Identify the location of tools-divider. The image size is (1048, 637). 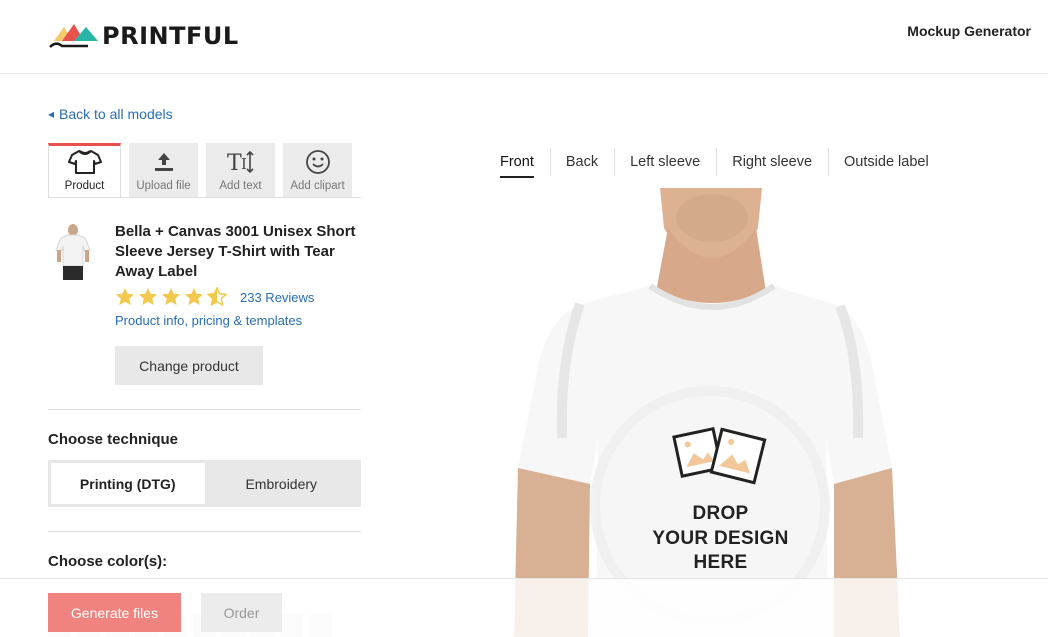
(204, 197).